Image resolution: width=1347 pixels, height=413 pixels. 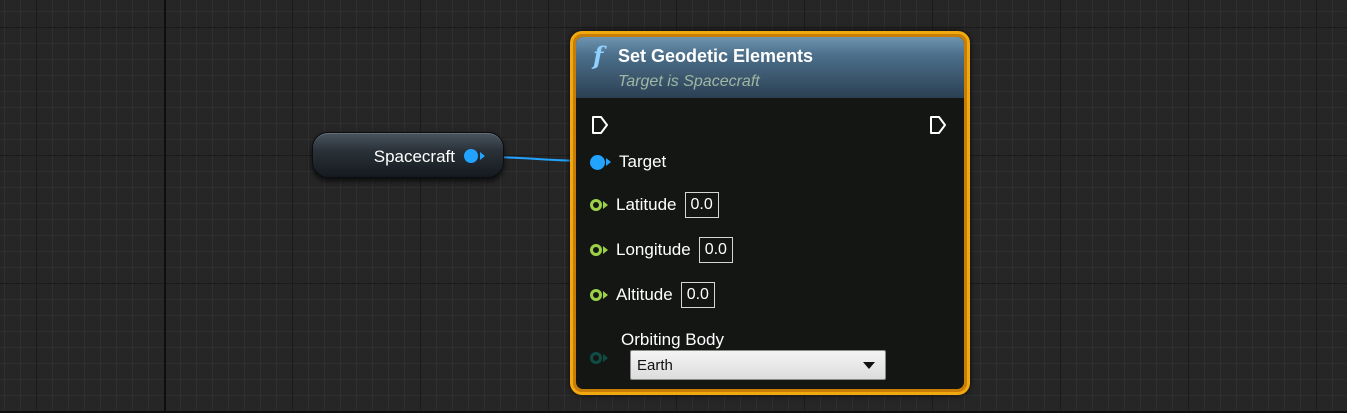 I want to click on orbiting-body-pin-row, so click(x=599, y=358).